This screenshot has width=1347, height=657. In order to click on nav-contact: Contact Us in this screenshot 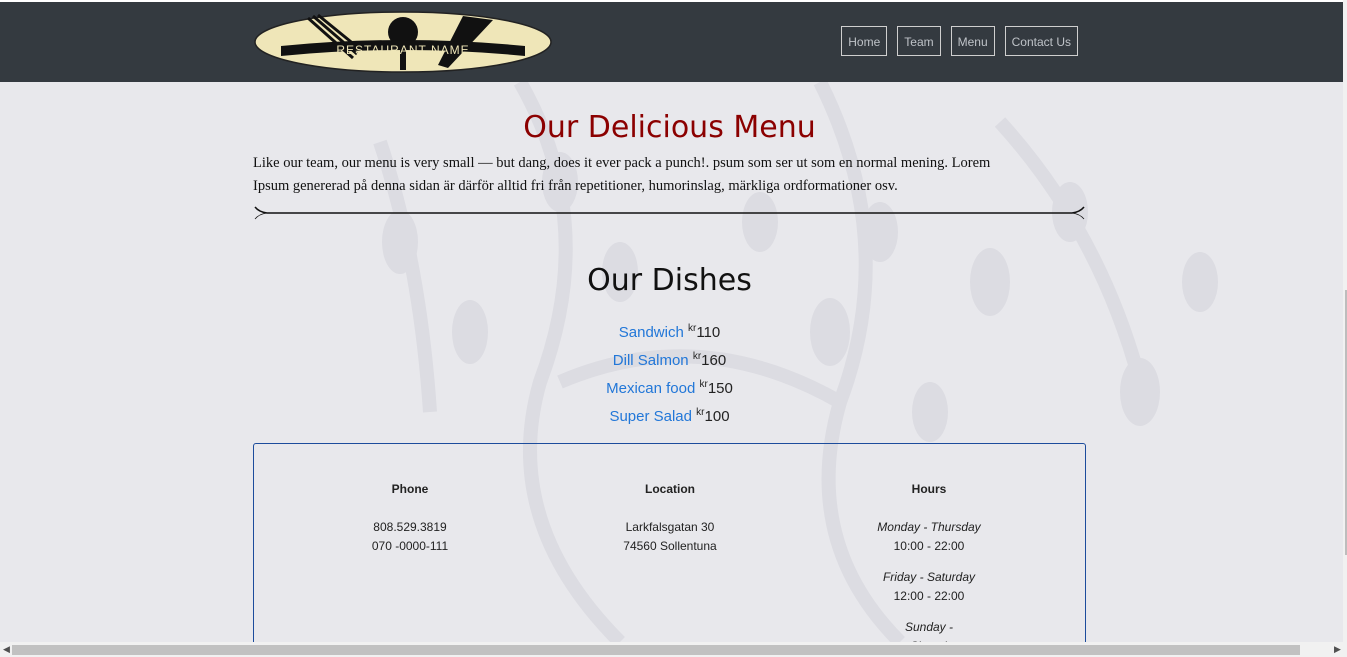, I will do `click(1041, 41)`.